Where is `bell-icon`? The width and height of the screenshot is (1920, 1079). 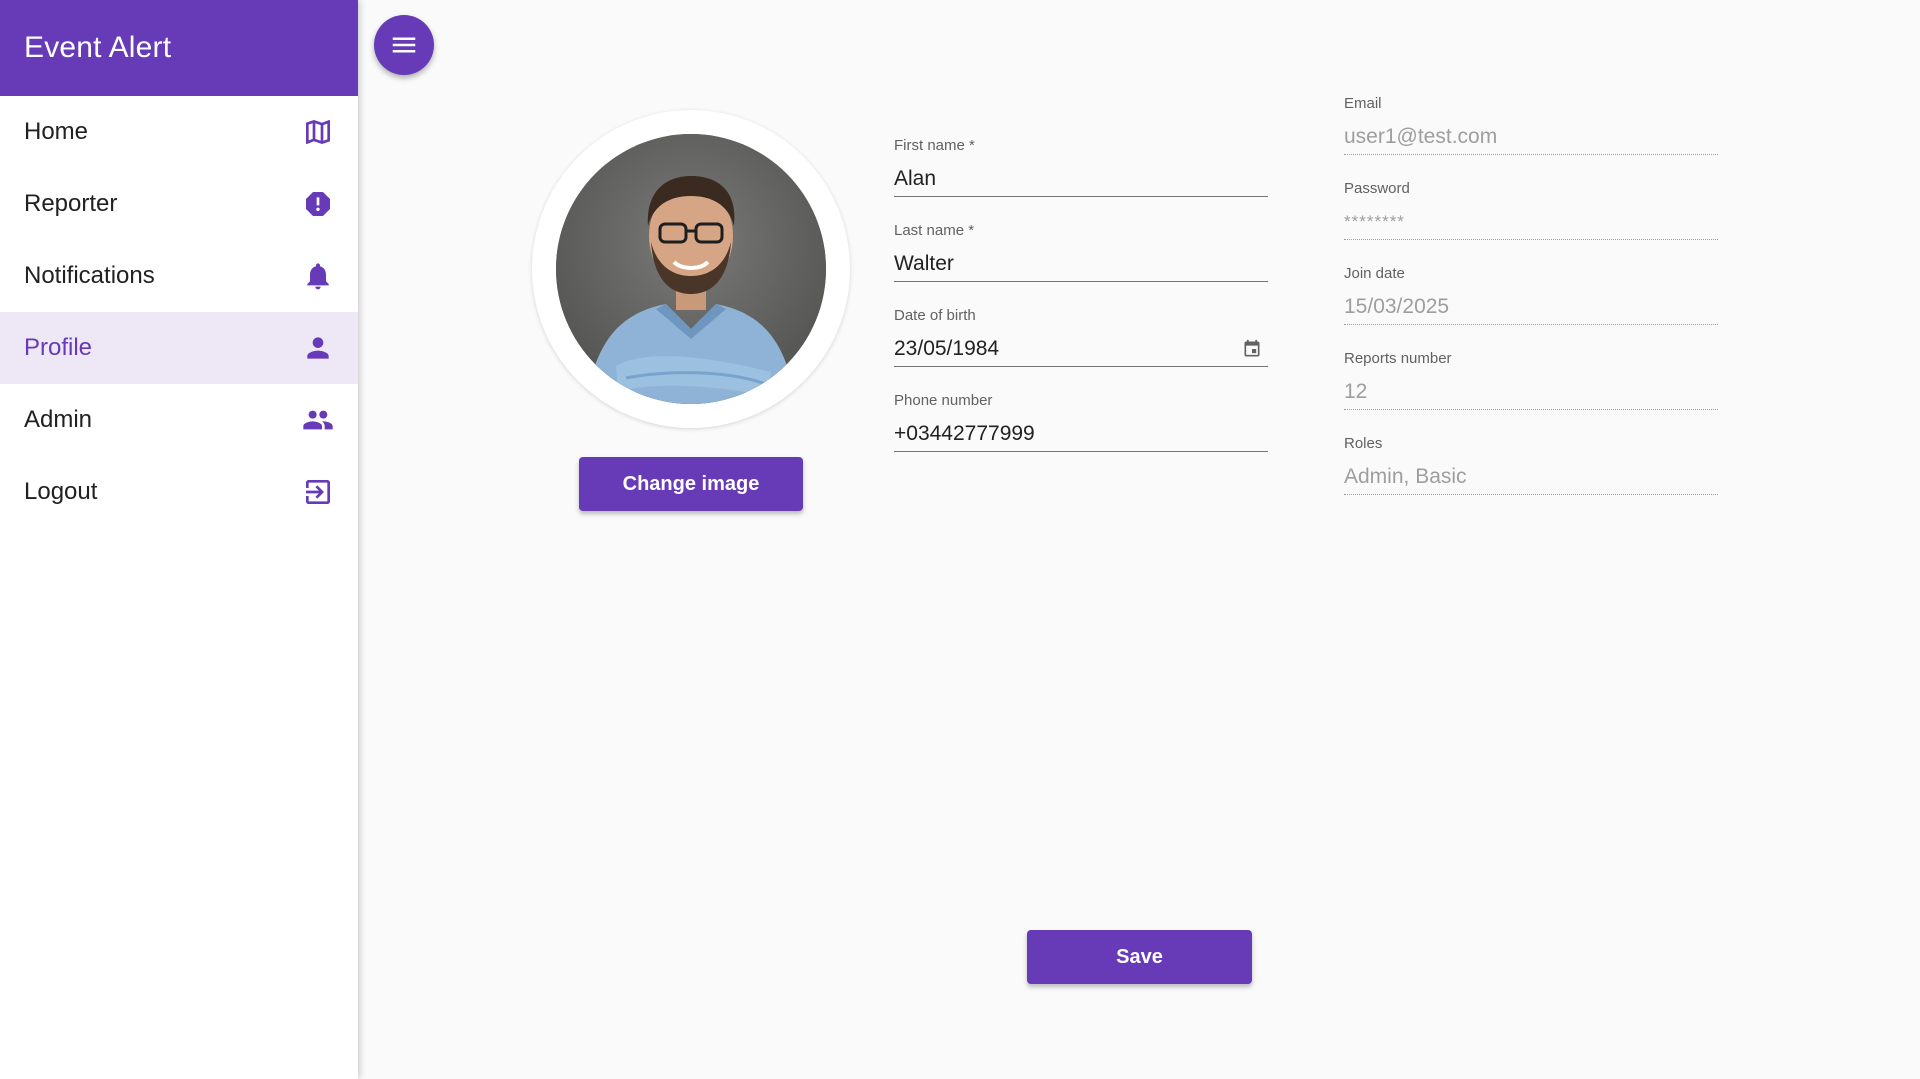 bell-icon is located at coordinates (318, 276).